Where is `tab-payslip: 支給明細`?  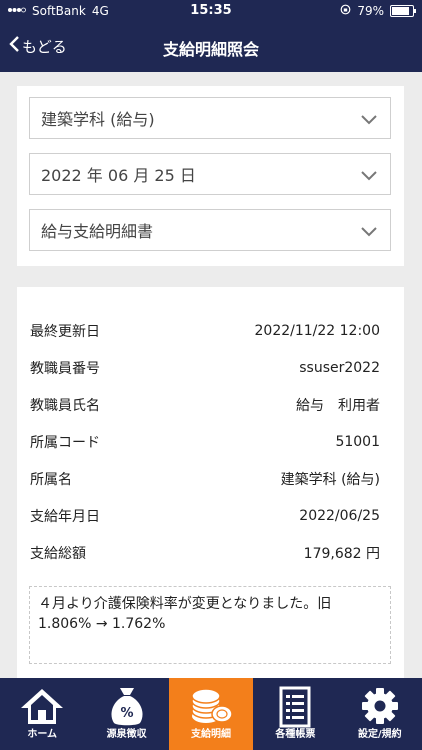
tab-payslip: 支給明細 is located at coordinates (211, 714).